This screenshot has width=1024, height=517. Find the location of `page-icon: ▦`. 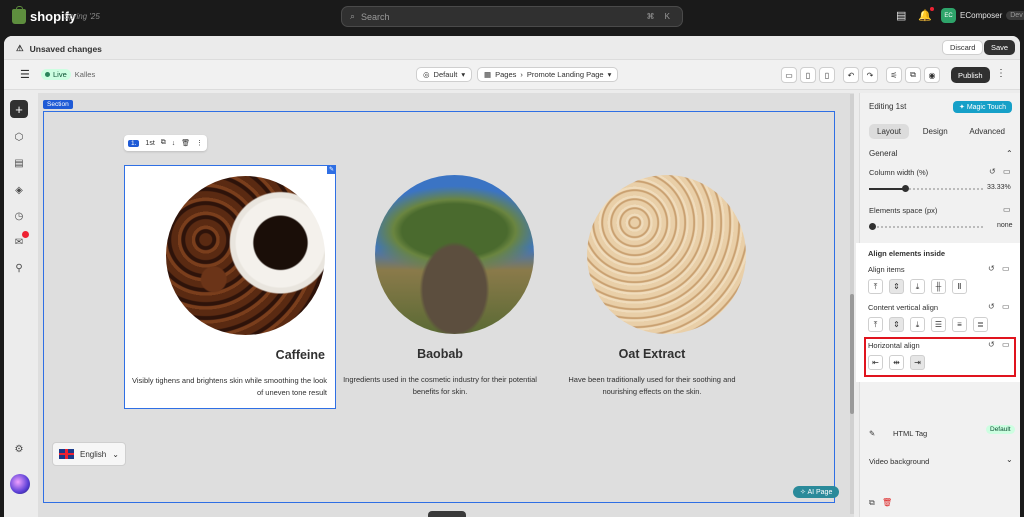

page-icon: ▦ is located at coordinates (488, 74).